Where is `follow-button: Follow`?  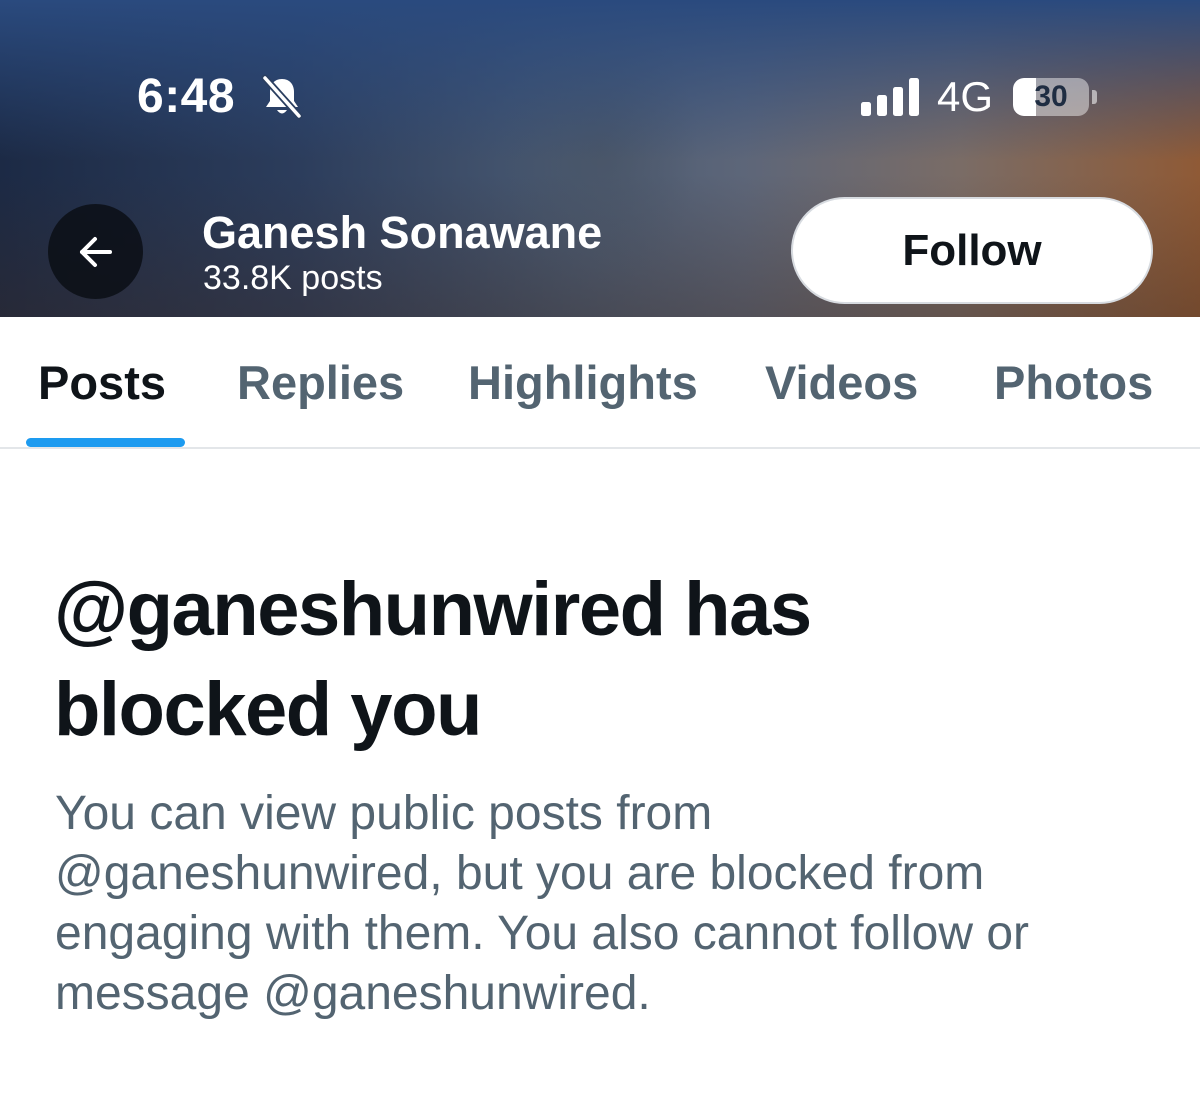
follow-button: Follow is located at coordinates (972, 250).